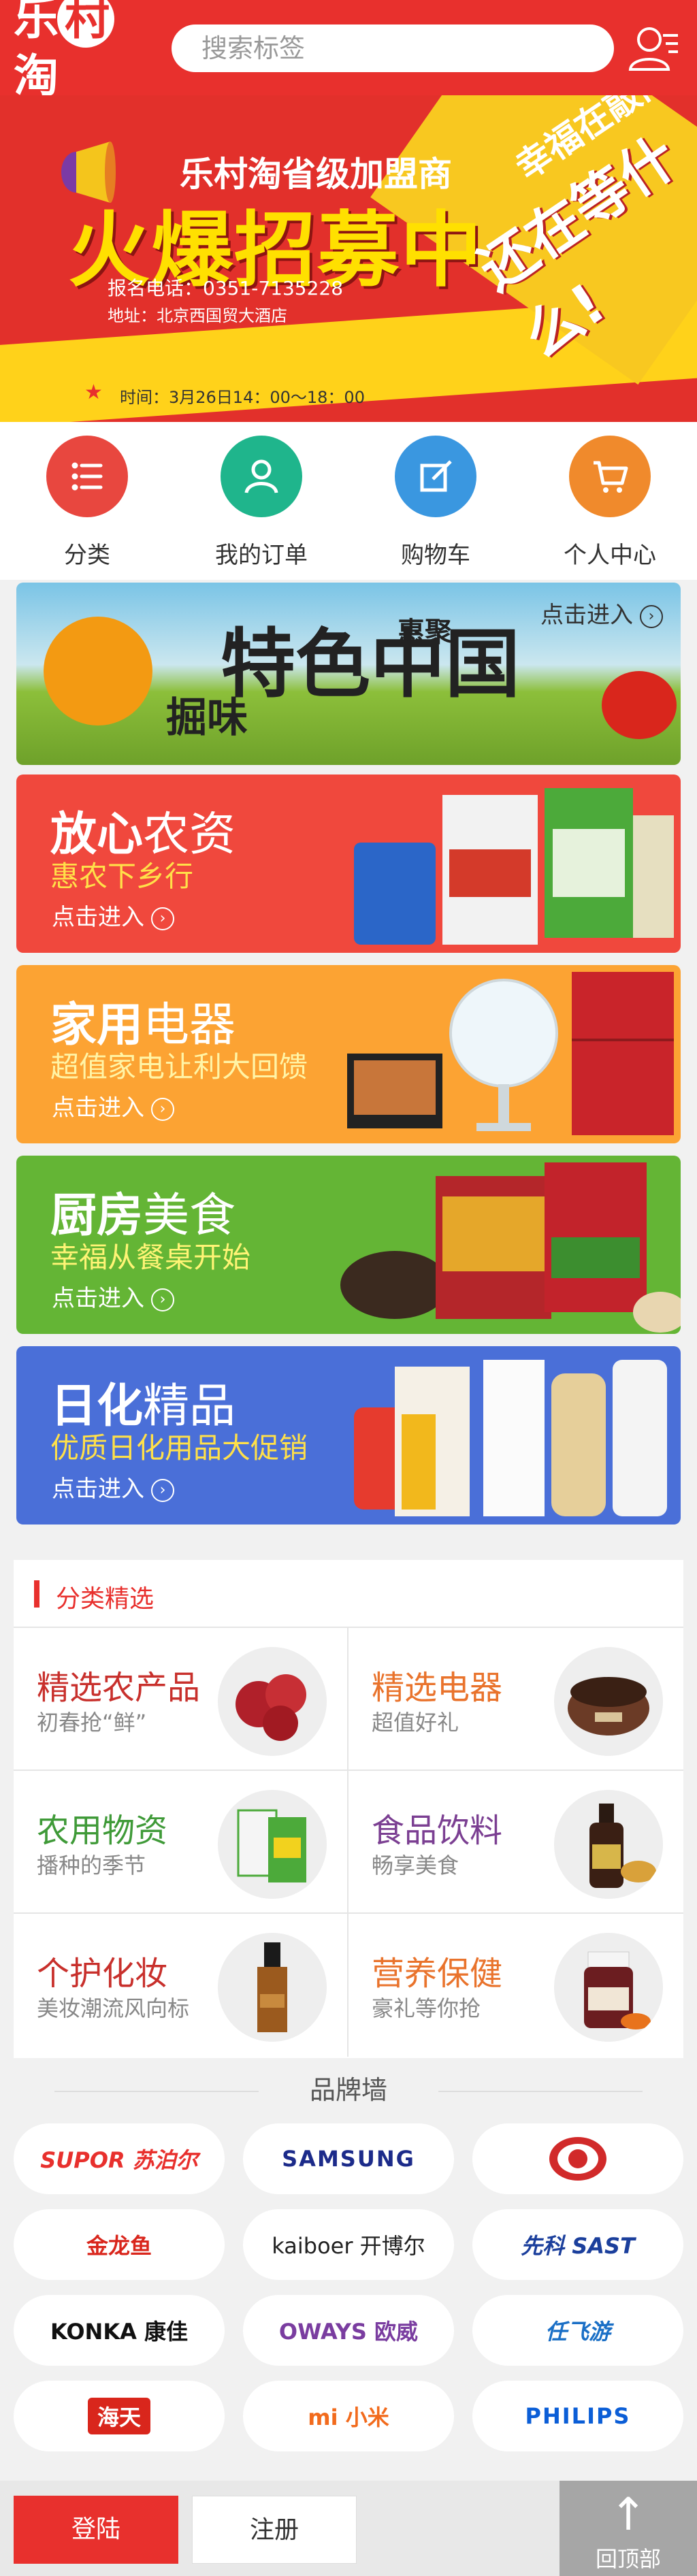 The height and width of the screenshot is (2576, 697). I want to click on heading-accent-bar, so click(36, 1594).